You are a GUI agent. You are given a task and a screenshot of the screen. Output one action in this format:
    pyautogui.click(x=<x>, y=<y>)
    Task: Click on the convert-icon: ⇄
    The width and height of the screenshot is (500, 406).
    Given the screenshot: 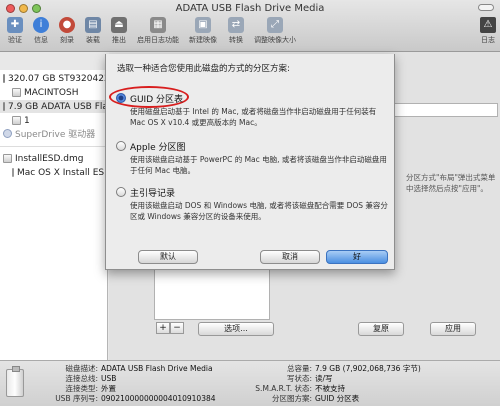 What is the action you would take?
    pyautogui.click(x=236, y=25)
    